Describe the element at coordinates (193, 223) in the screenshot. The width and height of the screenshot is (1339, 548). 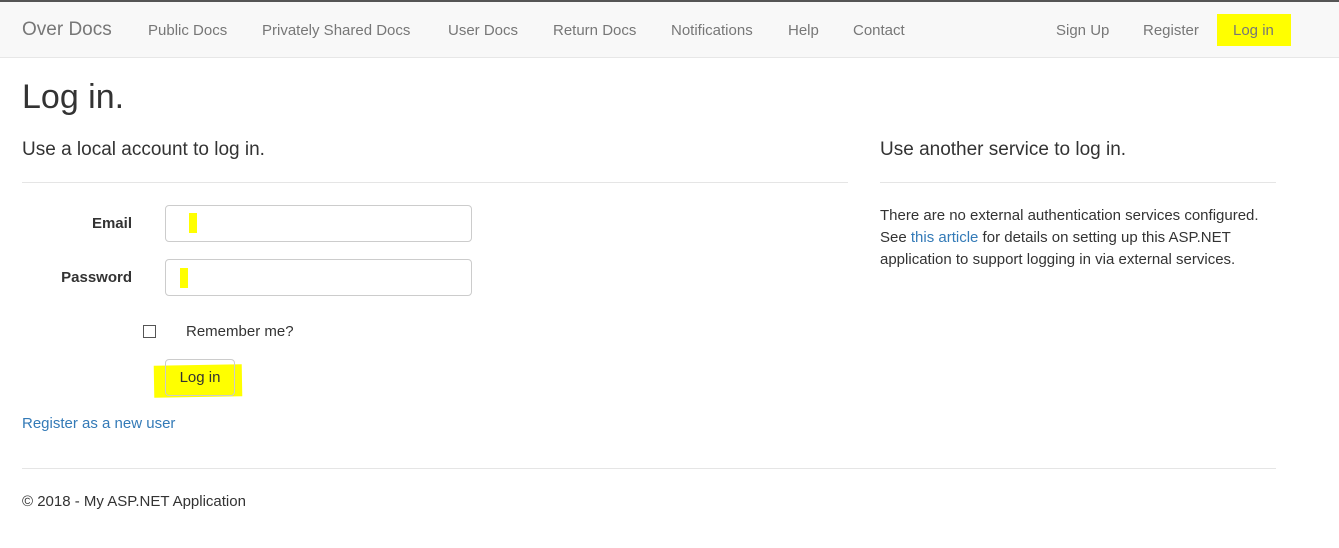
I see `email-caret-highlight` at that location.